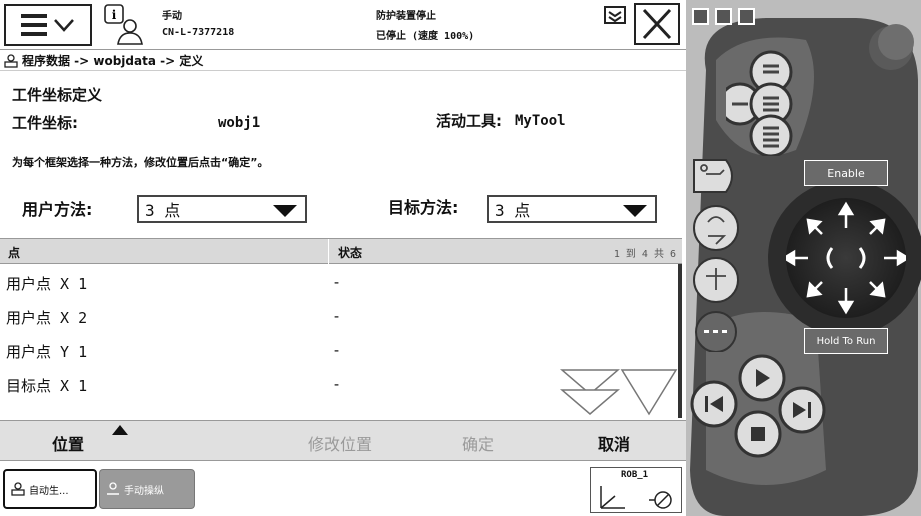 This screenshot has height=516, width=921. Describe the element at coordinates (846, 258) in the screenshot. I see `joystick` at that location.